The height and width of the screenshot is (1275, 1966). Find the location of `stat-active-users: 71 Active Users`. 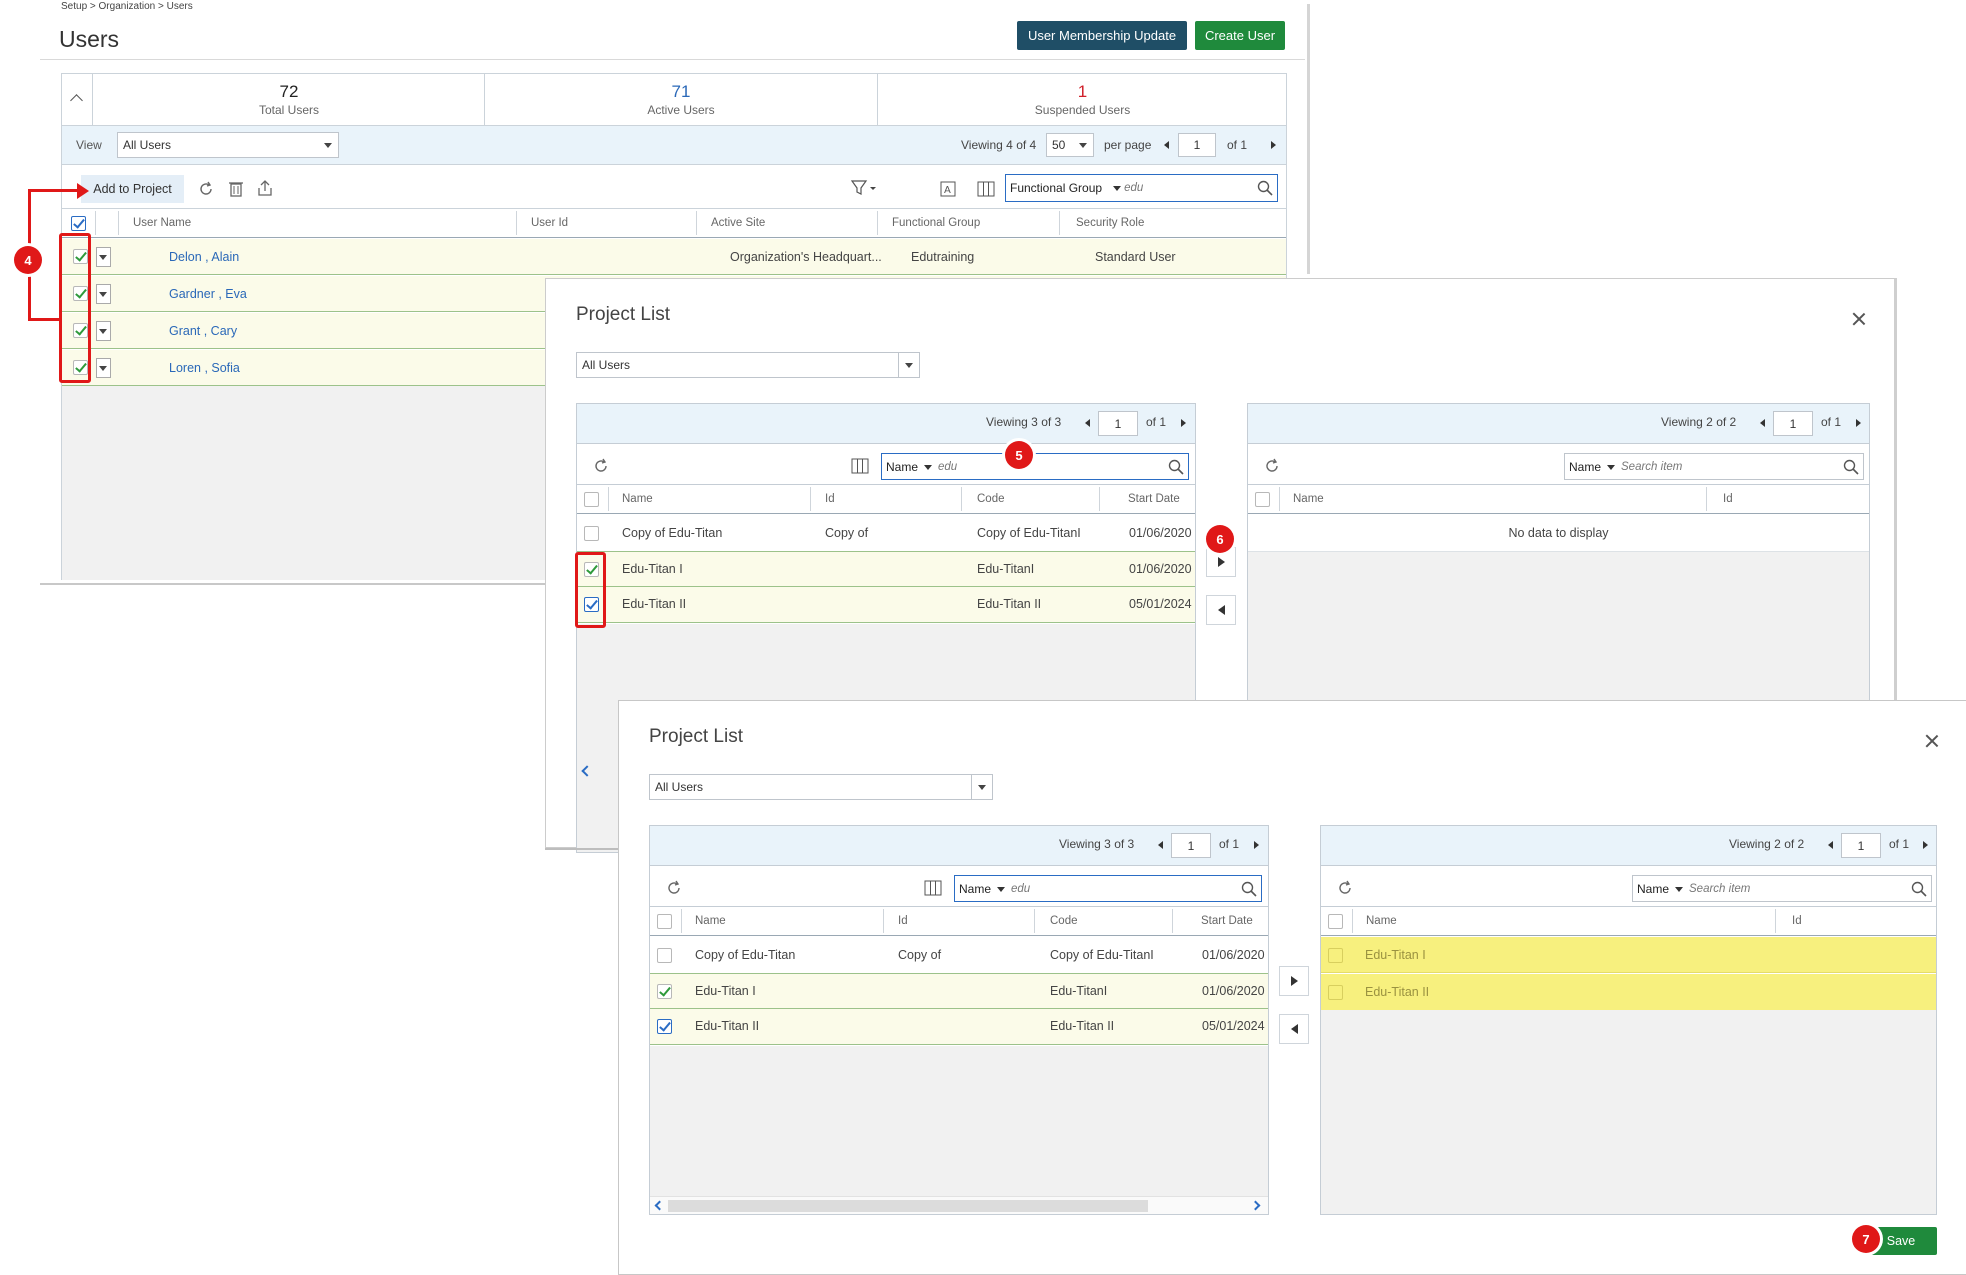

stat-active-users: 71 Active Users is located at coordinates (681, 99).